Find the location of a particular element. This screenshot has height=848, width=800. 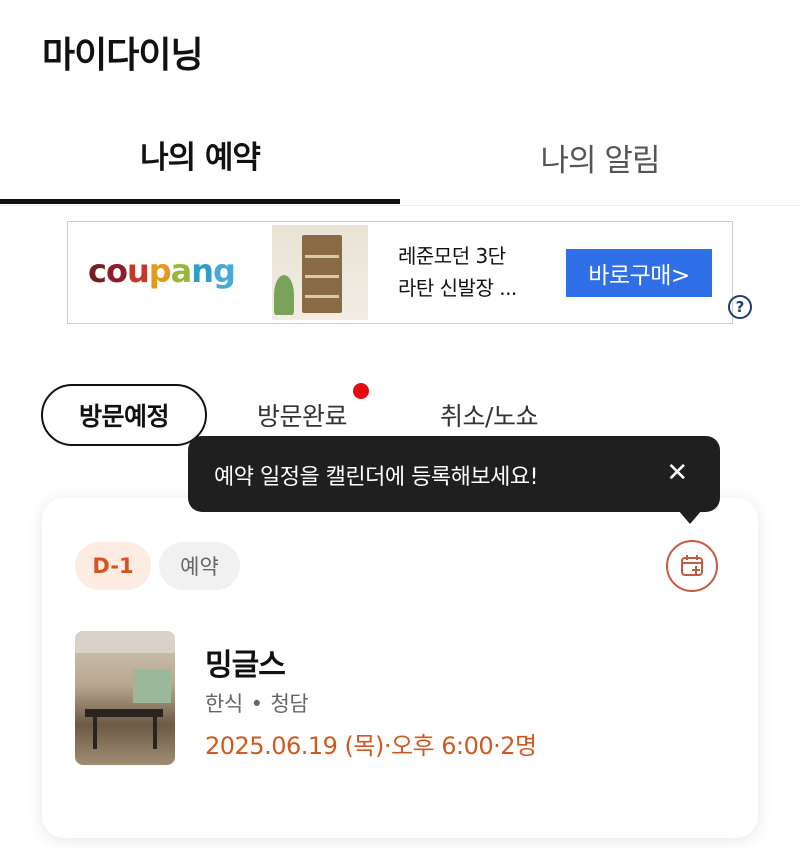

tooltip-arrow is located at coordinates (690, 517).